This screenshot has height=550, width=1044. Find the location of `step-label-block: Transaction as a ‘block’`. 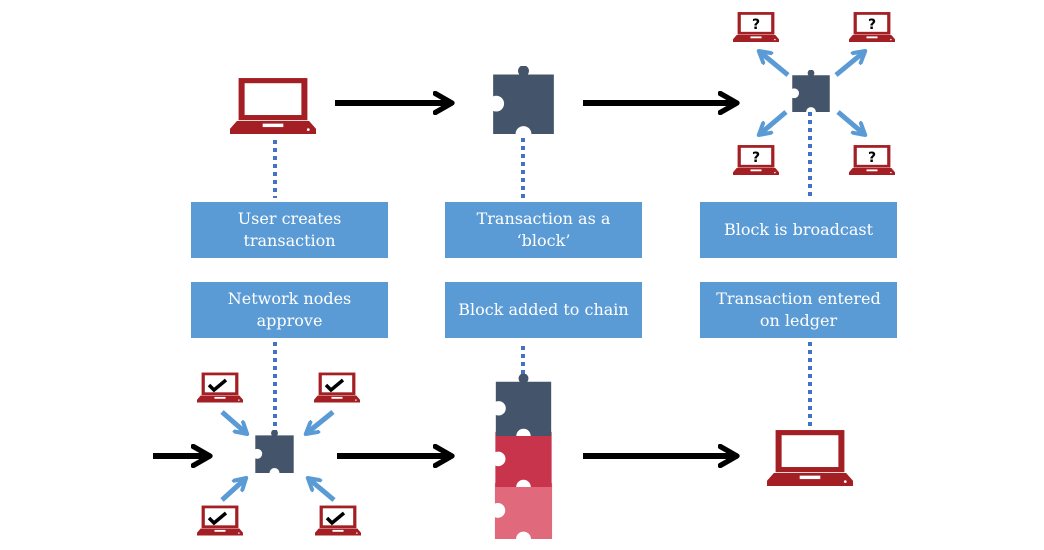

step-label-block: Transaction as a ‘block’ is located at coordinates (543, 230).